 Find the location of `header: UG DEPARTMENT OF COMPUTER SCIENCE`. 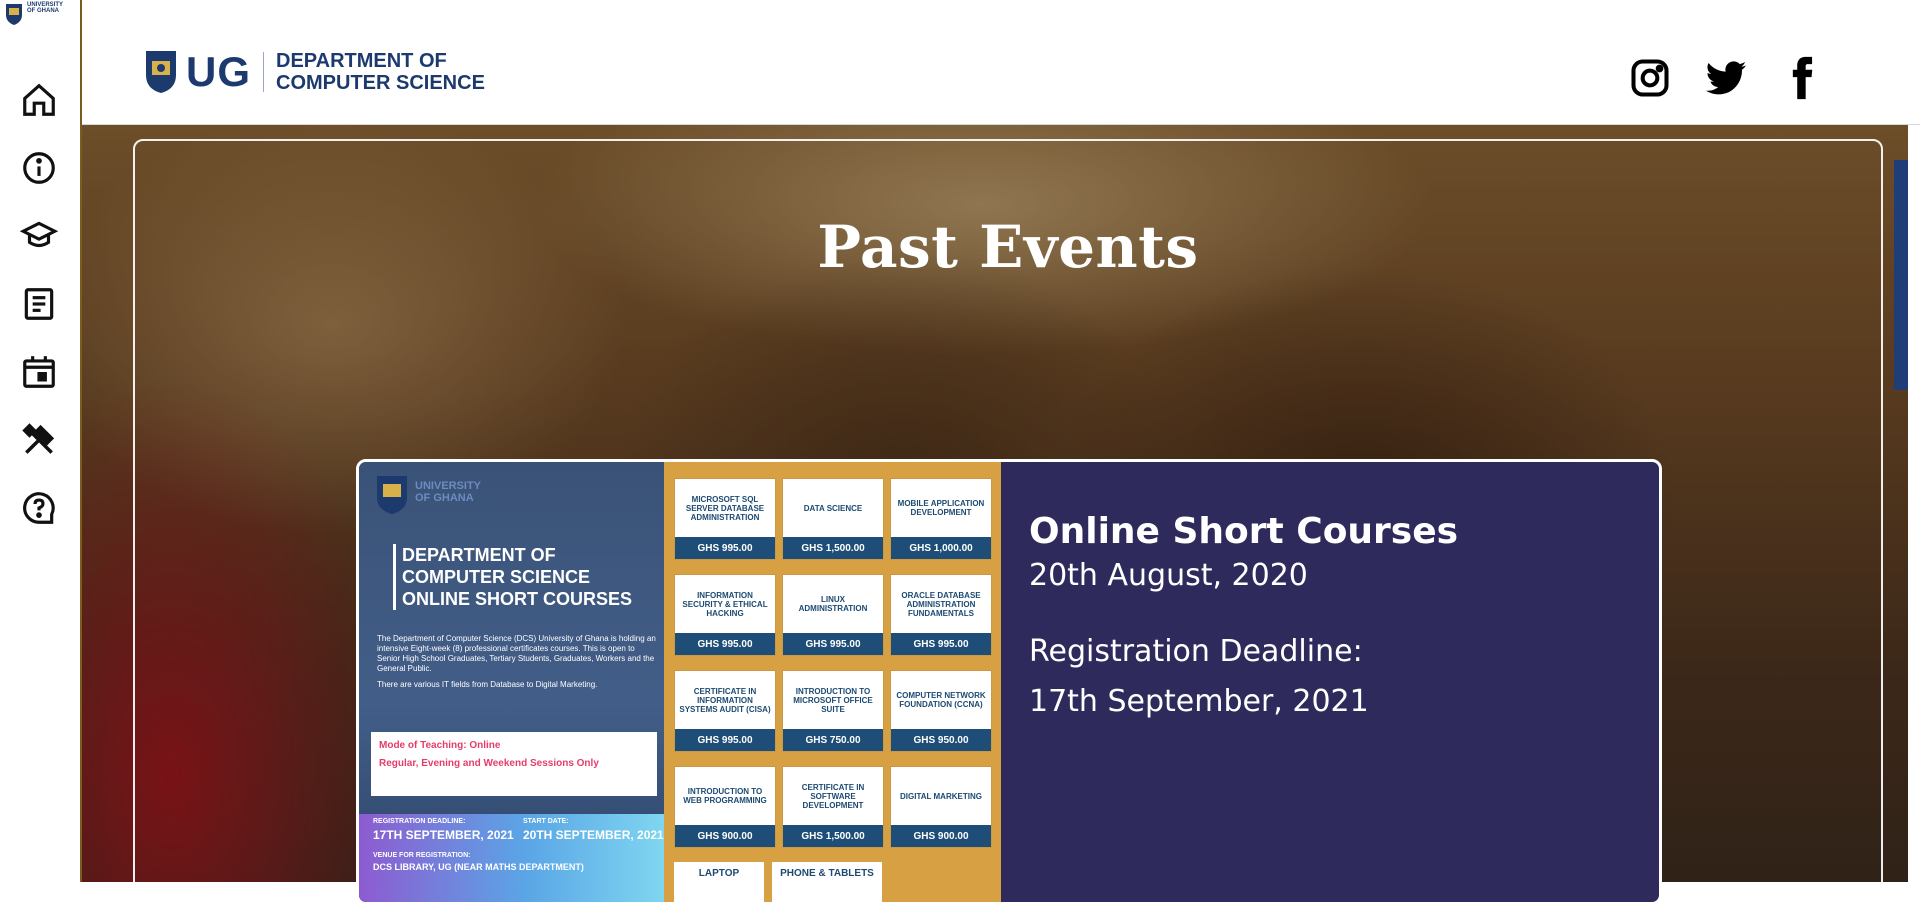

header: UG DEPARTMENT OF COMPUTER SCIENCE is located at coordinates (1001, 62).